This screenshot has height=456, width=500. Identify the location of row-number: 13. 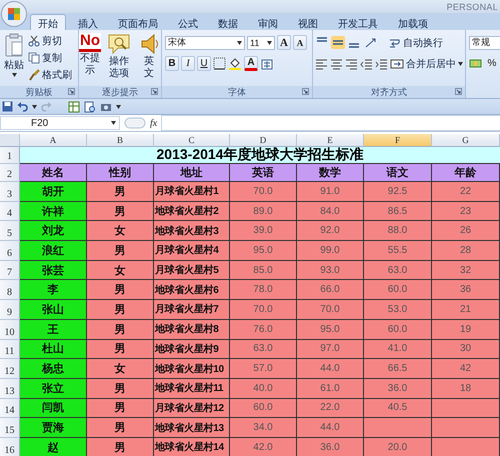
(10, 388).